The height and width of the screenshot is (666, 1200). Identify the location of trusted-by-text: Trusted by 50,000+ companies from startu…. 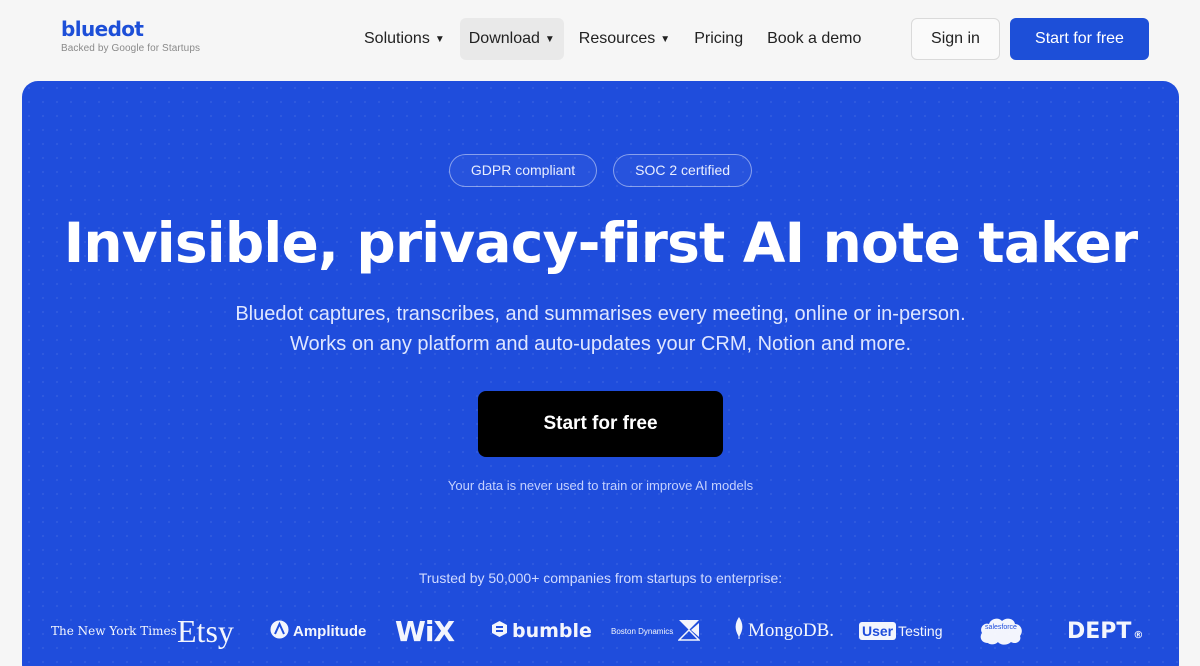
(600, 578).